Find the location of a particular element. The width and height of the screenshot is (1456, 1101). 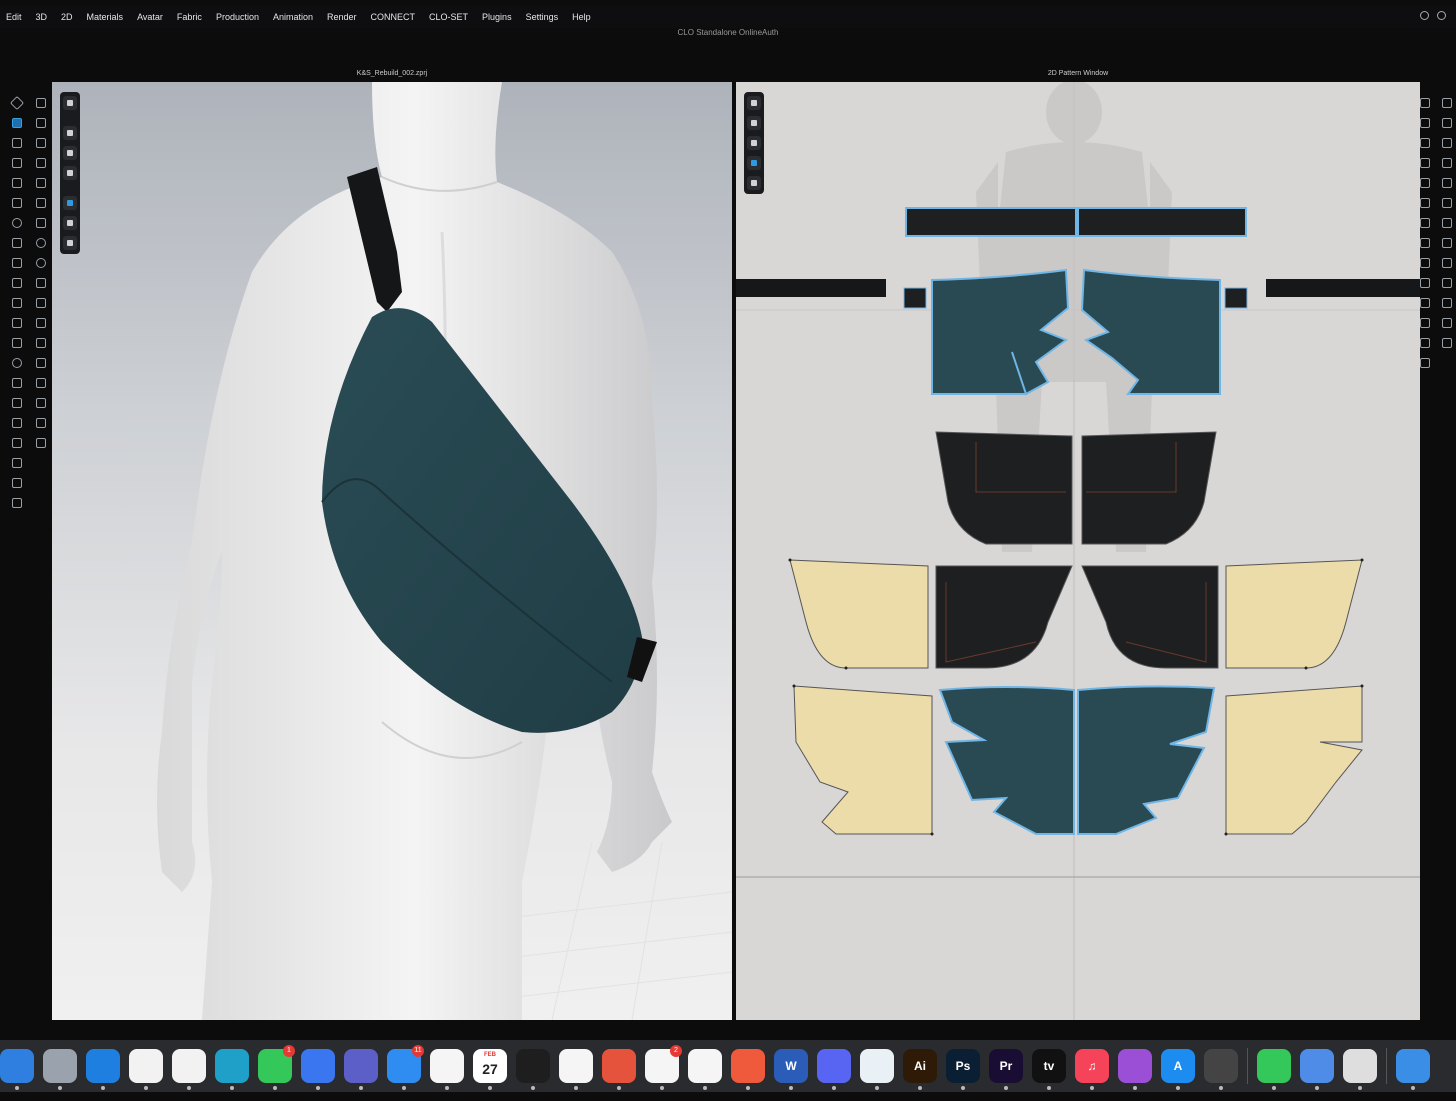

graphic-tool-icon is located at coordinates (40, 362).